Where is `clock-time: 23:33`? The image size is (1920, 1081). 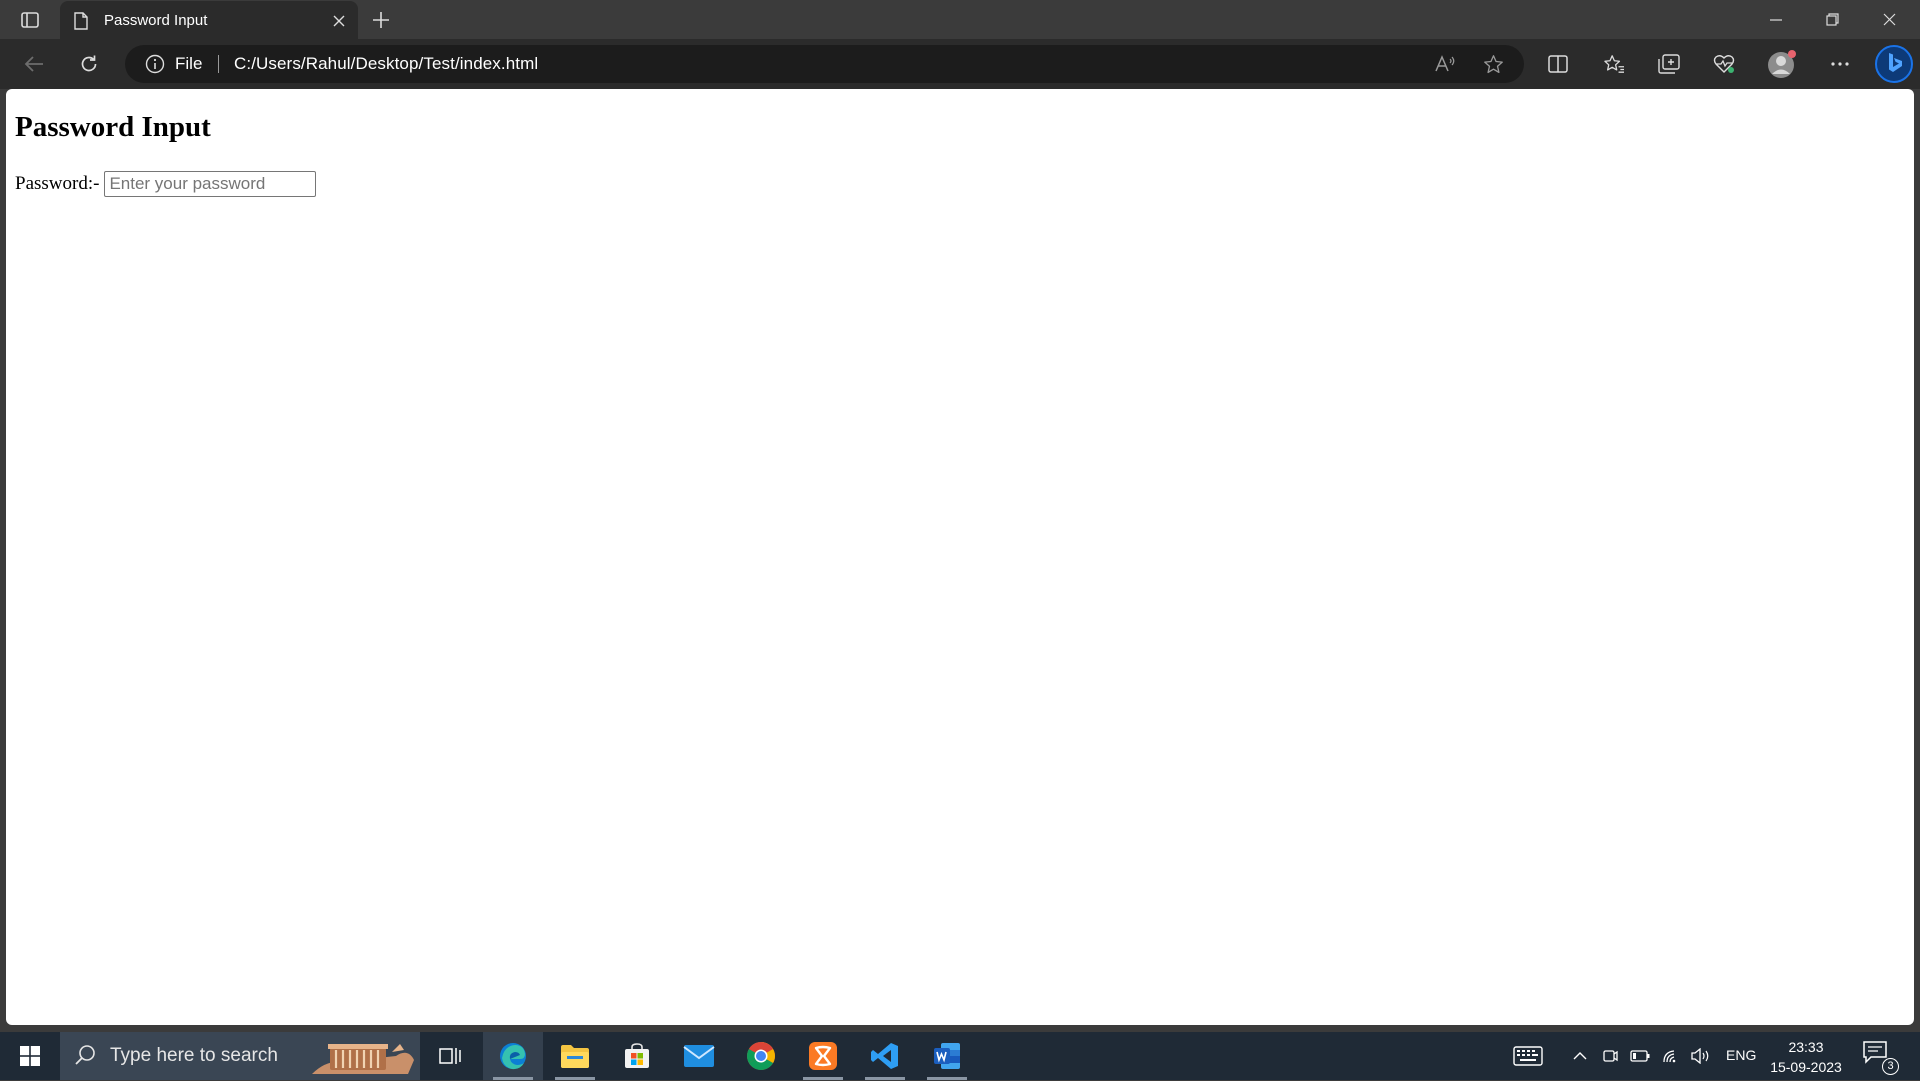 clock-time: 23:33 is located at coordinates (1806, 1047).